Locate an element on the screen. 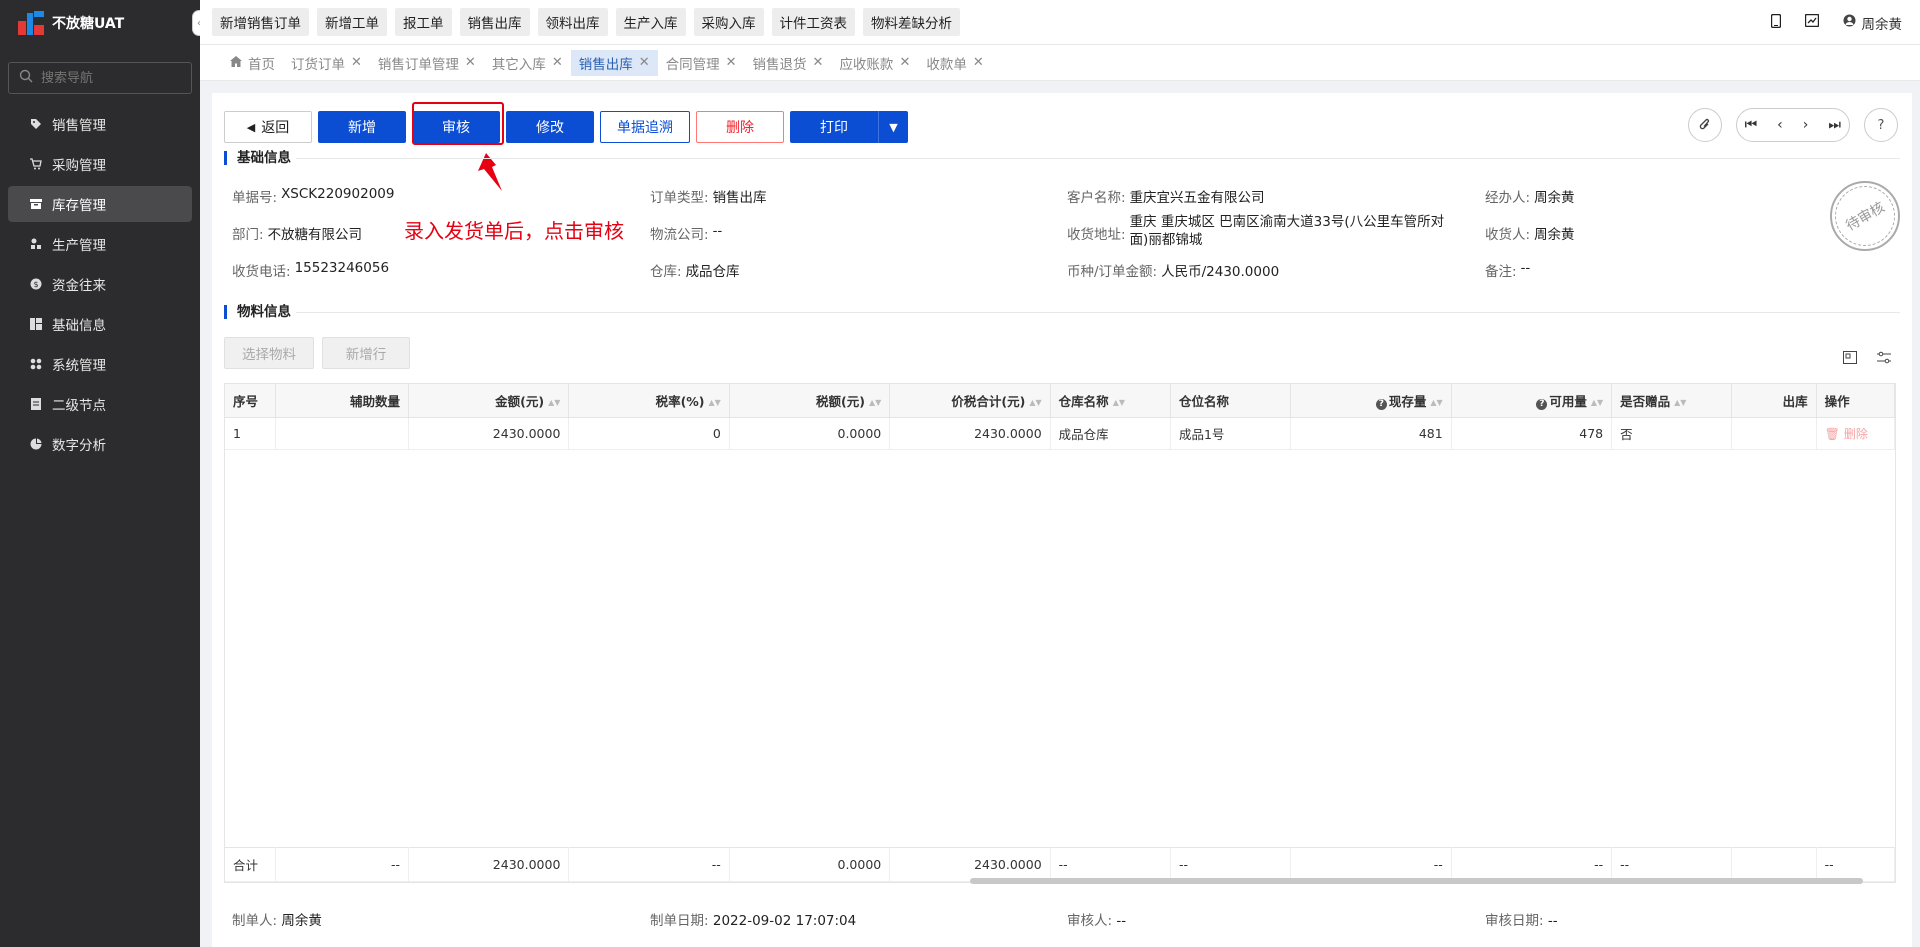 Image resolution: width=1920 pixels, height=947 pixels. section-title-basic: 基础信息 is located at coordinates (257, 158).